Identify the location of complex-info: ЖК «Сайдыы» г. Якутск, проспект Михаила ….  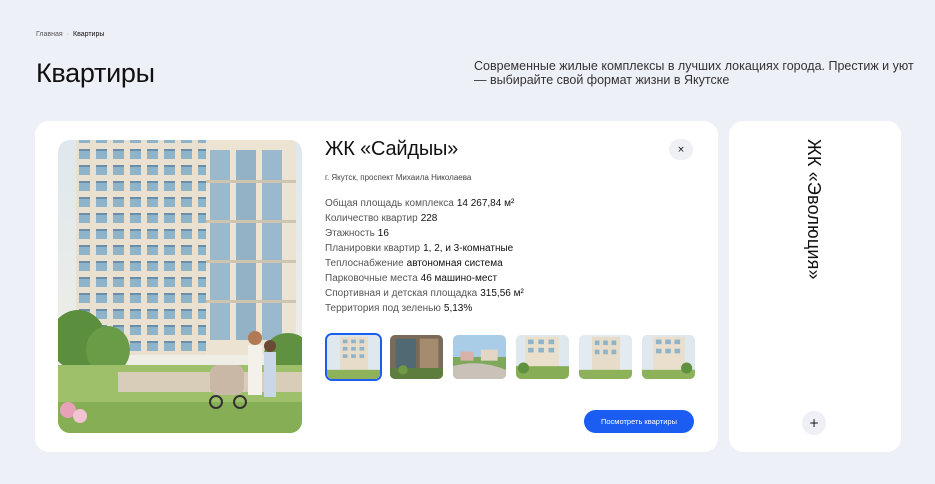
(510, 226).